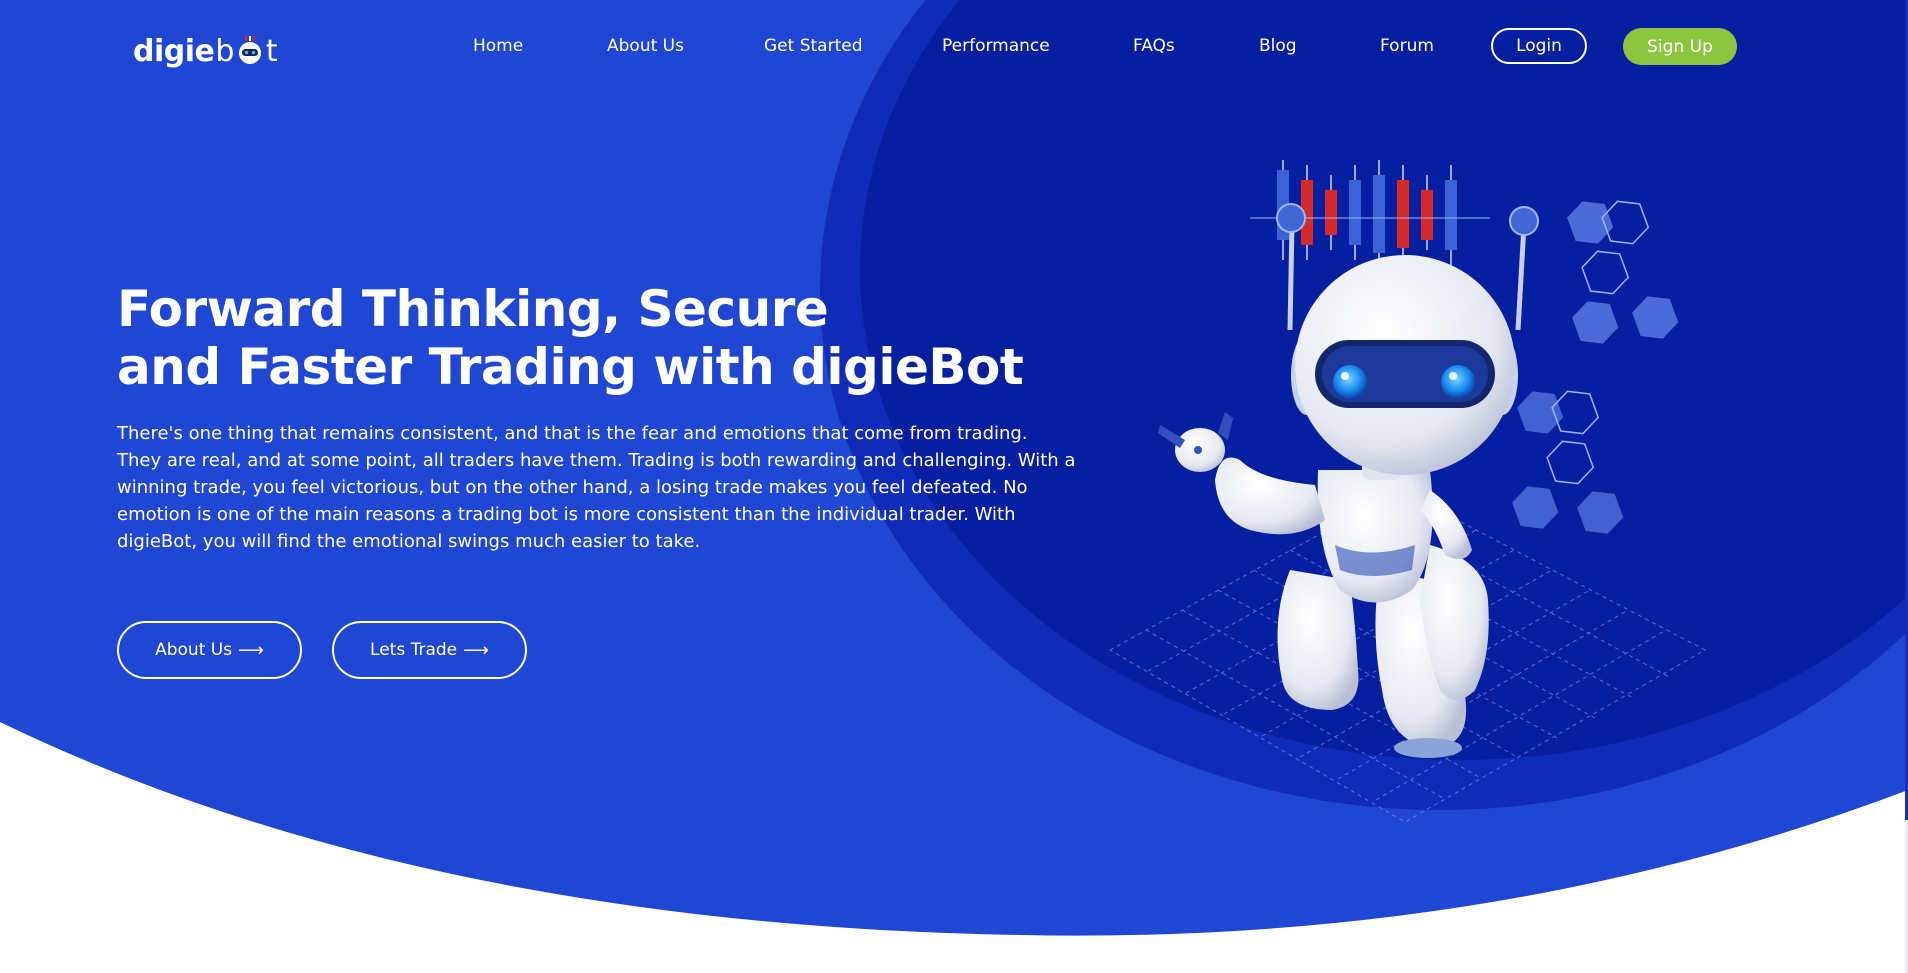  Describe the element at coordinates (498, 46) in the screenshot. I see `nav-link-home: Home` at that location.